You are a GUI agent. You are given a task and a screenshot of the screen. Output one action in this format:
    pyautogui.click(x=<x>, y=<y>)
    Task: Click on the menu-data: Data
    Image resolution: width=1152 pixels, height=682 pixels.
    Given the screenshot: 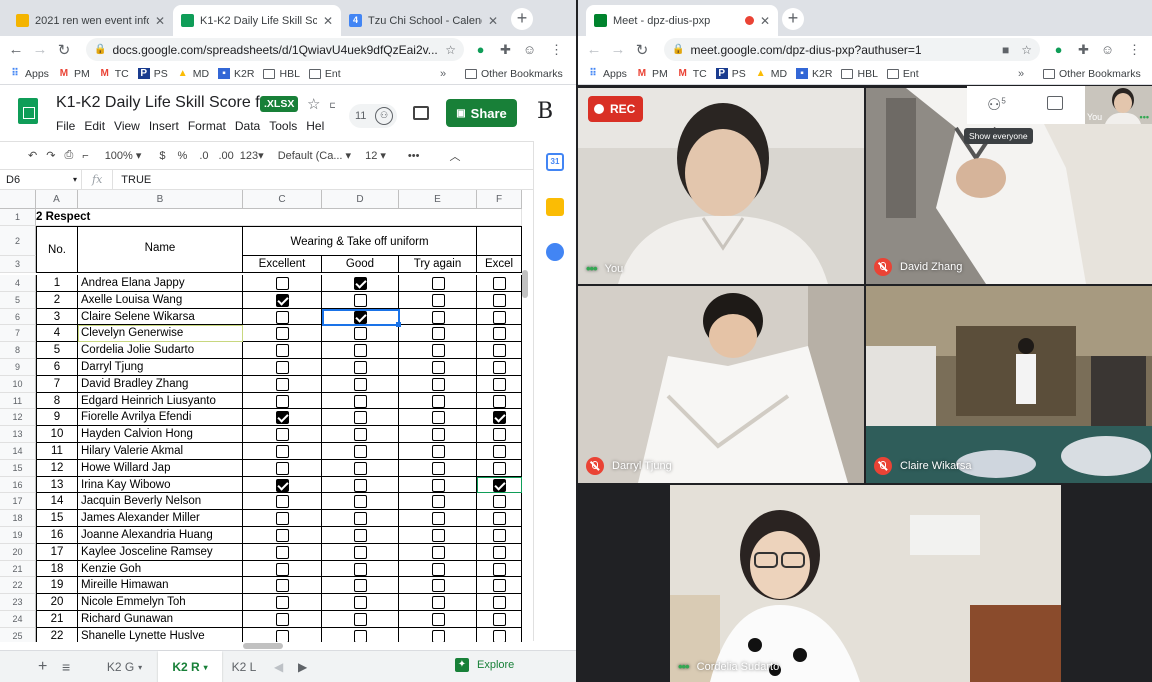 What is the action you would take?
    pyautogui.click(x=247, y=126)
    